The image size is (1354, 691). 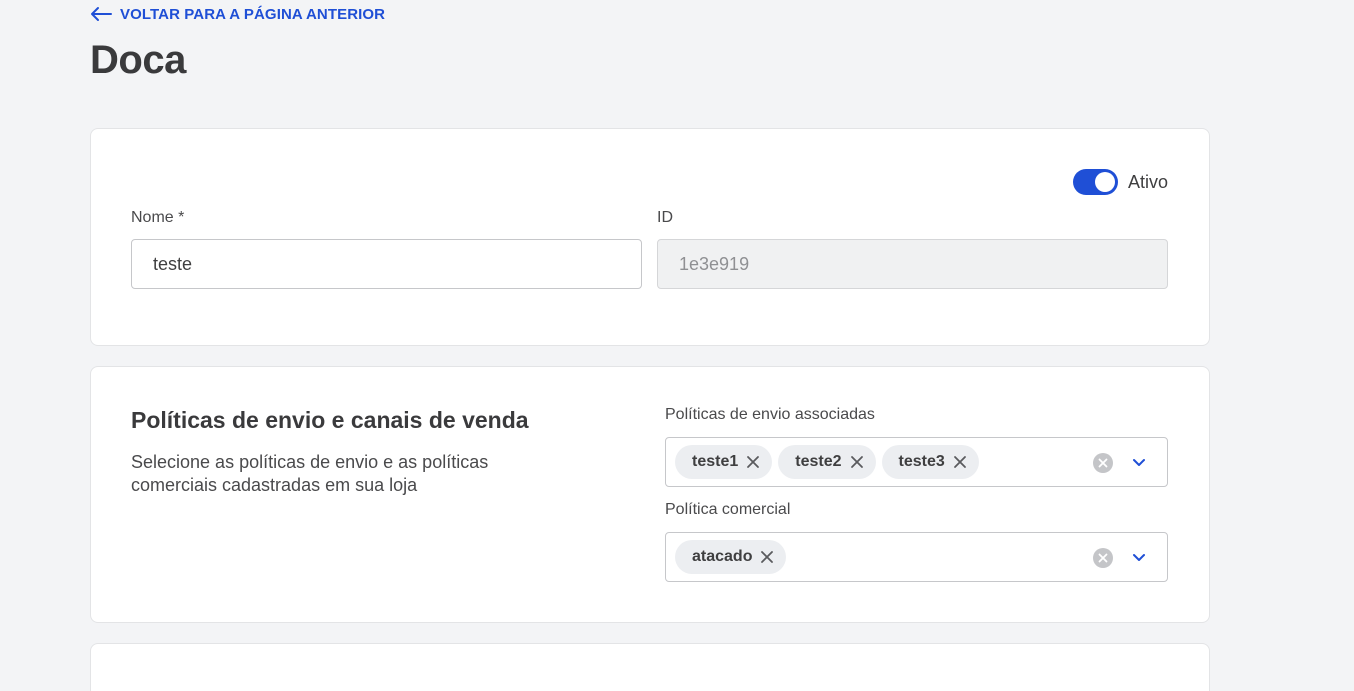 What do you see at coordinates (665, 217) in the screenshot?
I see `id-field-label: ID` at bounding box center [665, 217].